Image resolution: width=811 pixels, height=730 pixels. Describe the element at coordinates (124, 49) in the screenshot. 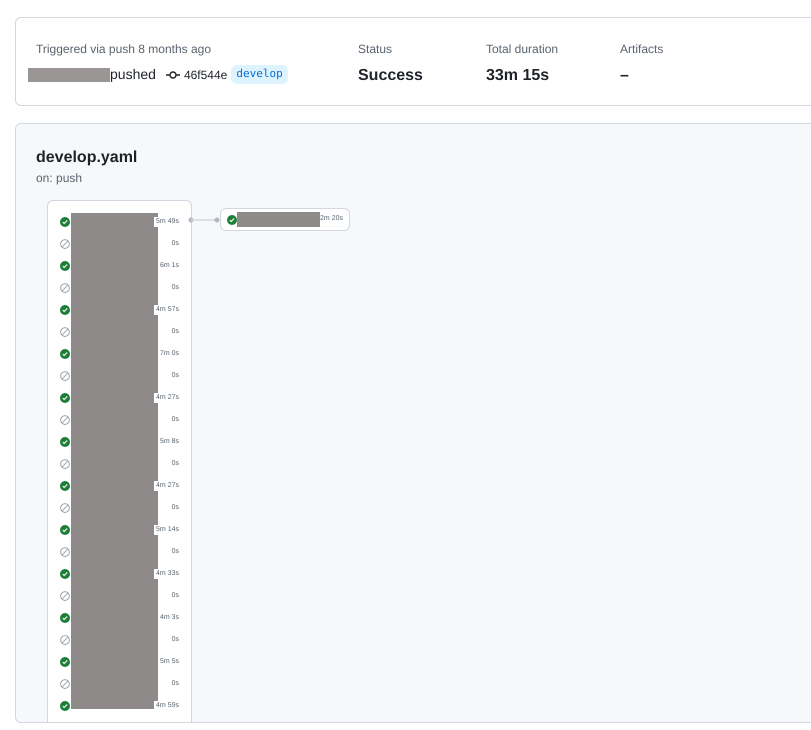

I see `trigger-text: Triggered via push 8 months ago` at that location.